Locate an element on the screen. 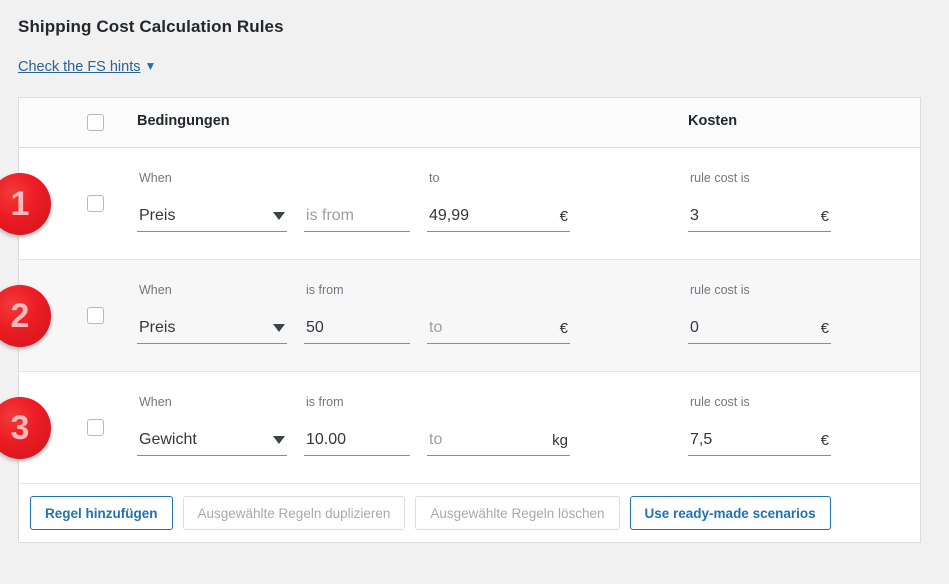 Image resolution: width=949 pixels, height=584 pixels. add-rule-button: Regel hinzufügen is located at coordinates (101, 513).